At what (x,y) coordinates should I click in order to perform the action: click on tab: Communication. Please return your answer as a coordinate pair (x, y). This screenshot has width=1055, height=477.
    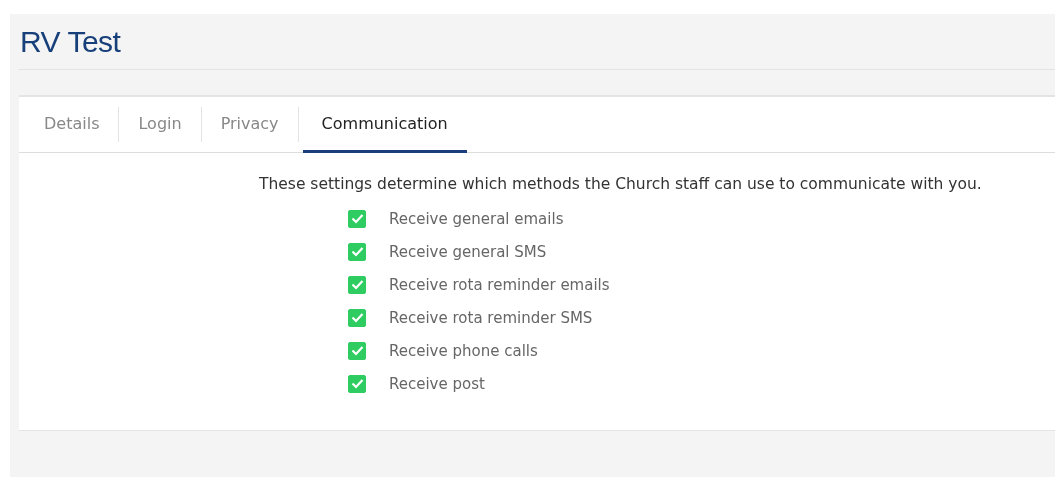
    Looking at the image, I should click on (384, 125).